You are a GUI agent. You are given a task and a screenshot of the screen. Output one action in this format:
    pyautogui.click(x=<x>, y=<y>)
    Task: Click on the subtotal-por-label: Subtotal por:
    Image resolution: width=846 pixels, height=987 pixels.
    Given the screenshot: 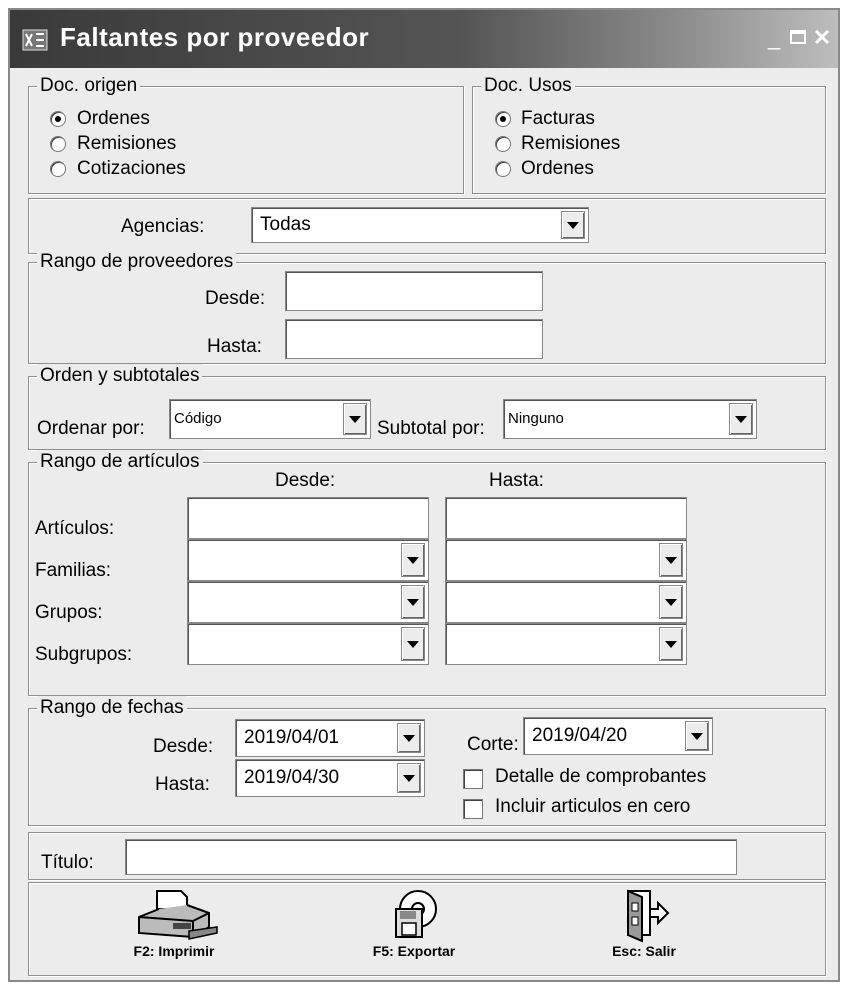 What is the action you would take?
    pyautogui.click(x=431, y=428)
    